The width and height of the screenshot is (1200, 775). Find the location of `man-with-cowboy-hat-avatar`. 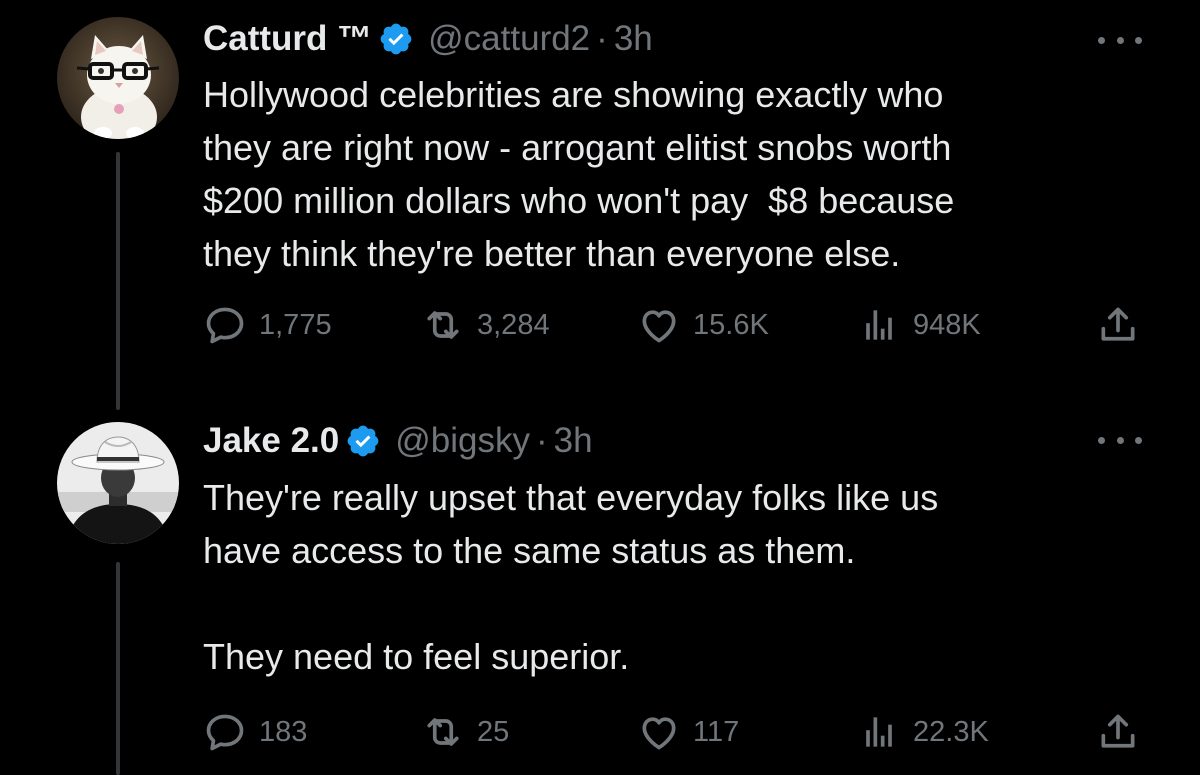

man-with-cowboy-hat-avatar is located at coordinates (118, 483).